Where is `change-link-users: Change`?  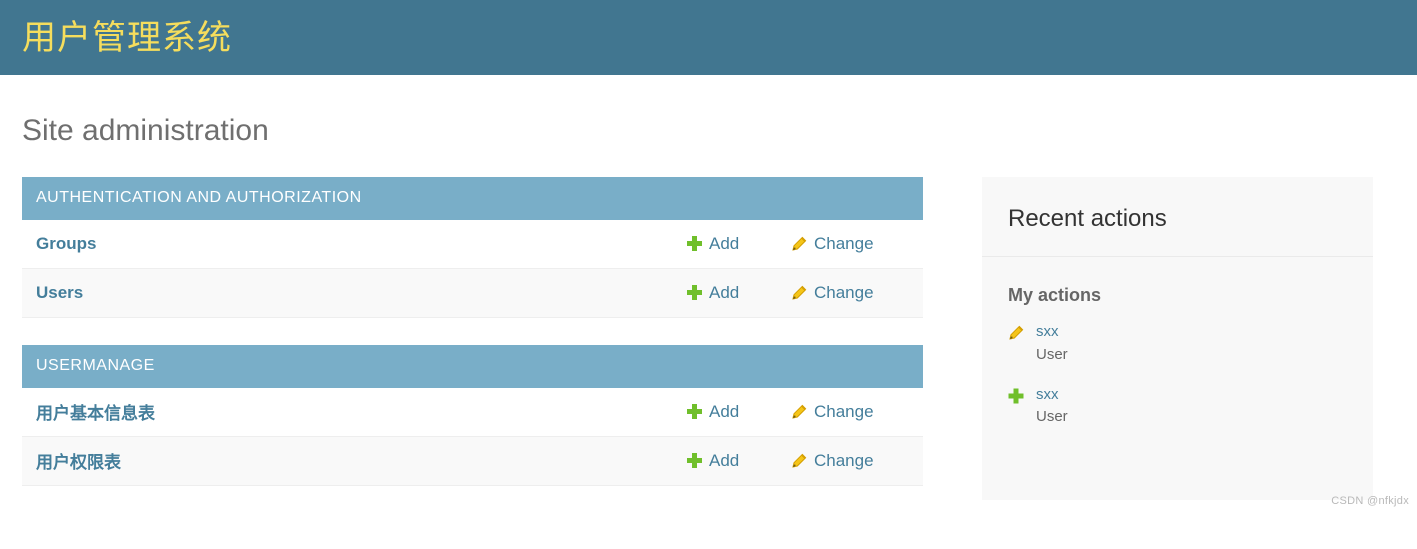
change-link-users: Change is located at coordinates (850, 293).